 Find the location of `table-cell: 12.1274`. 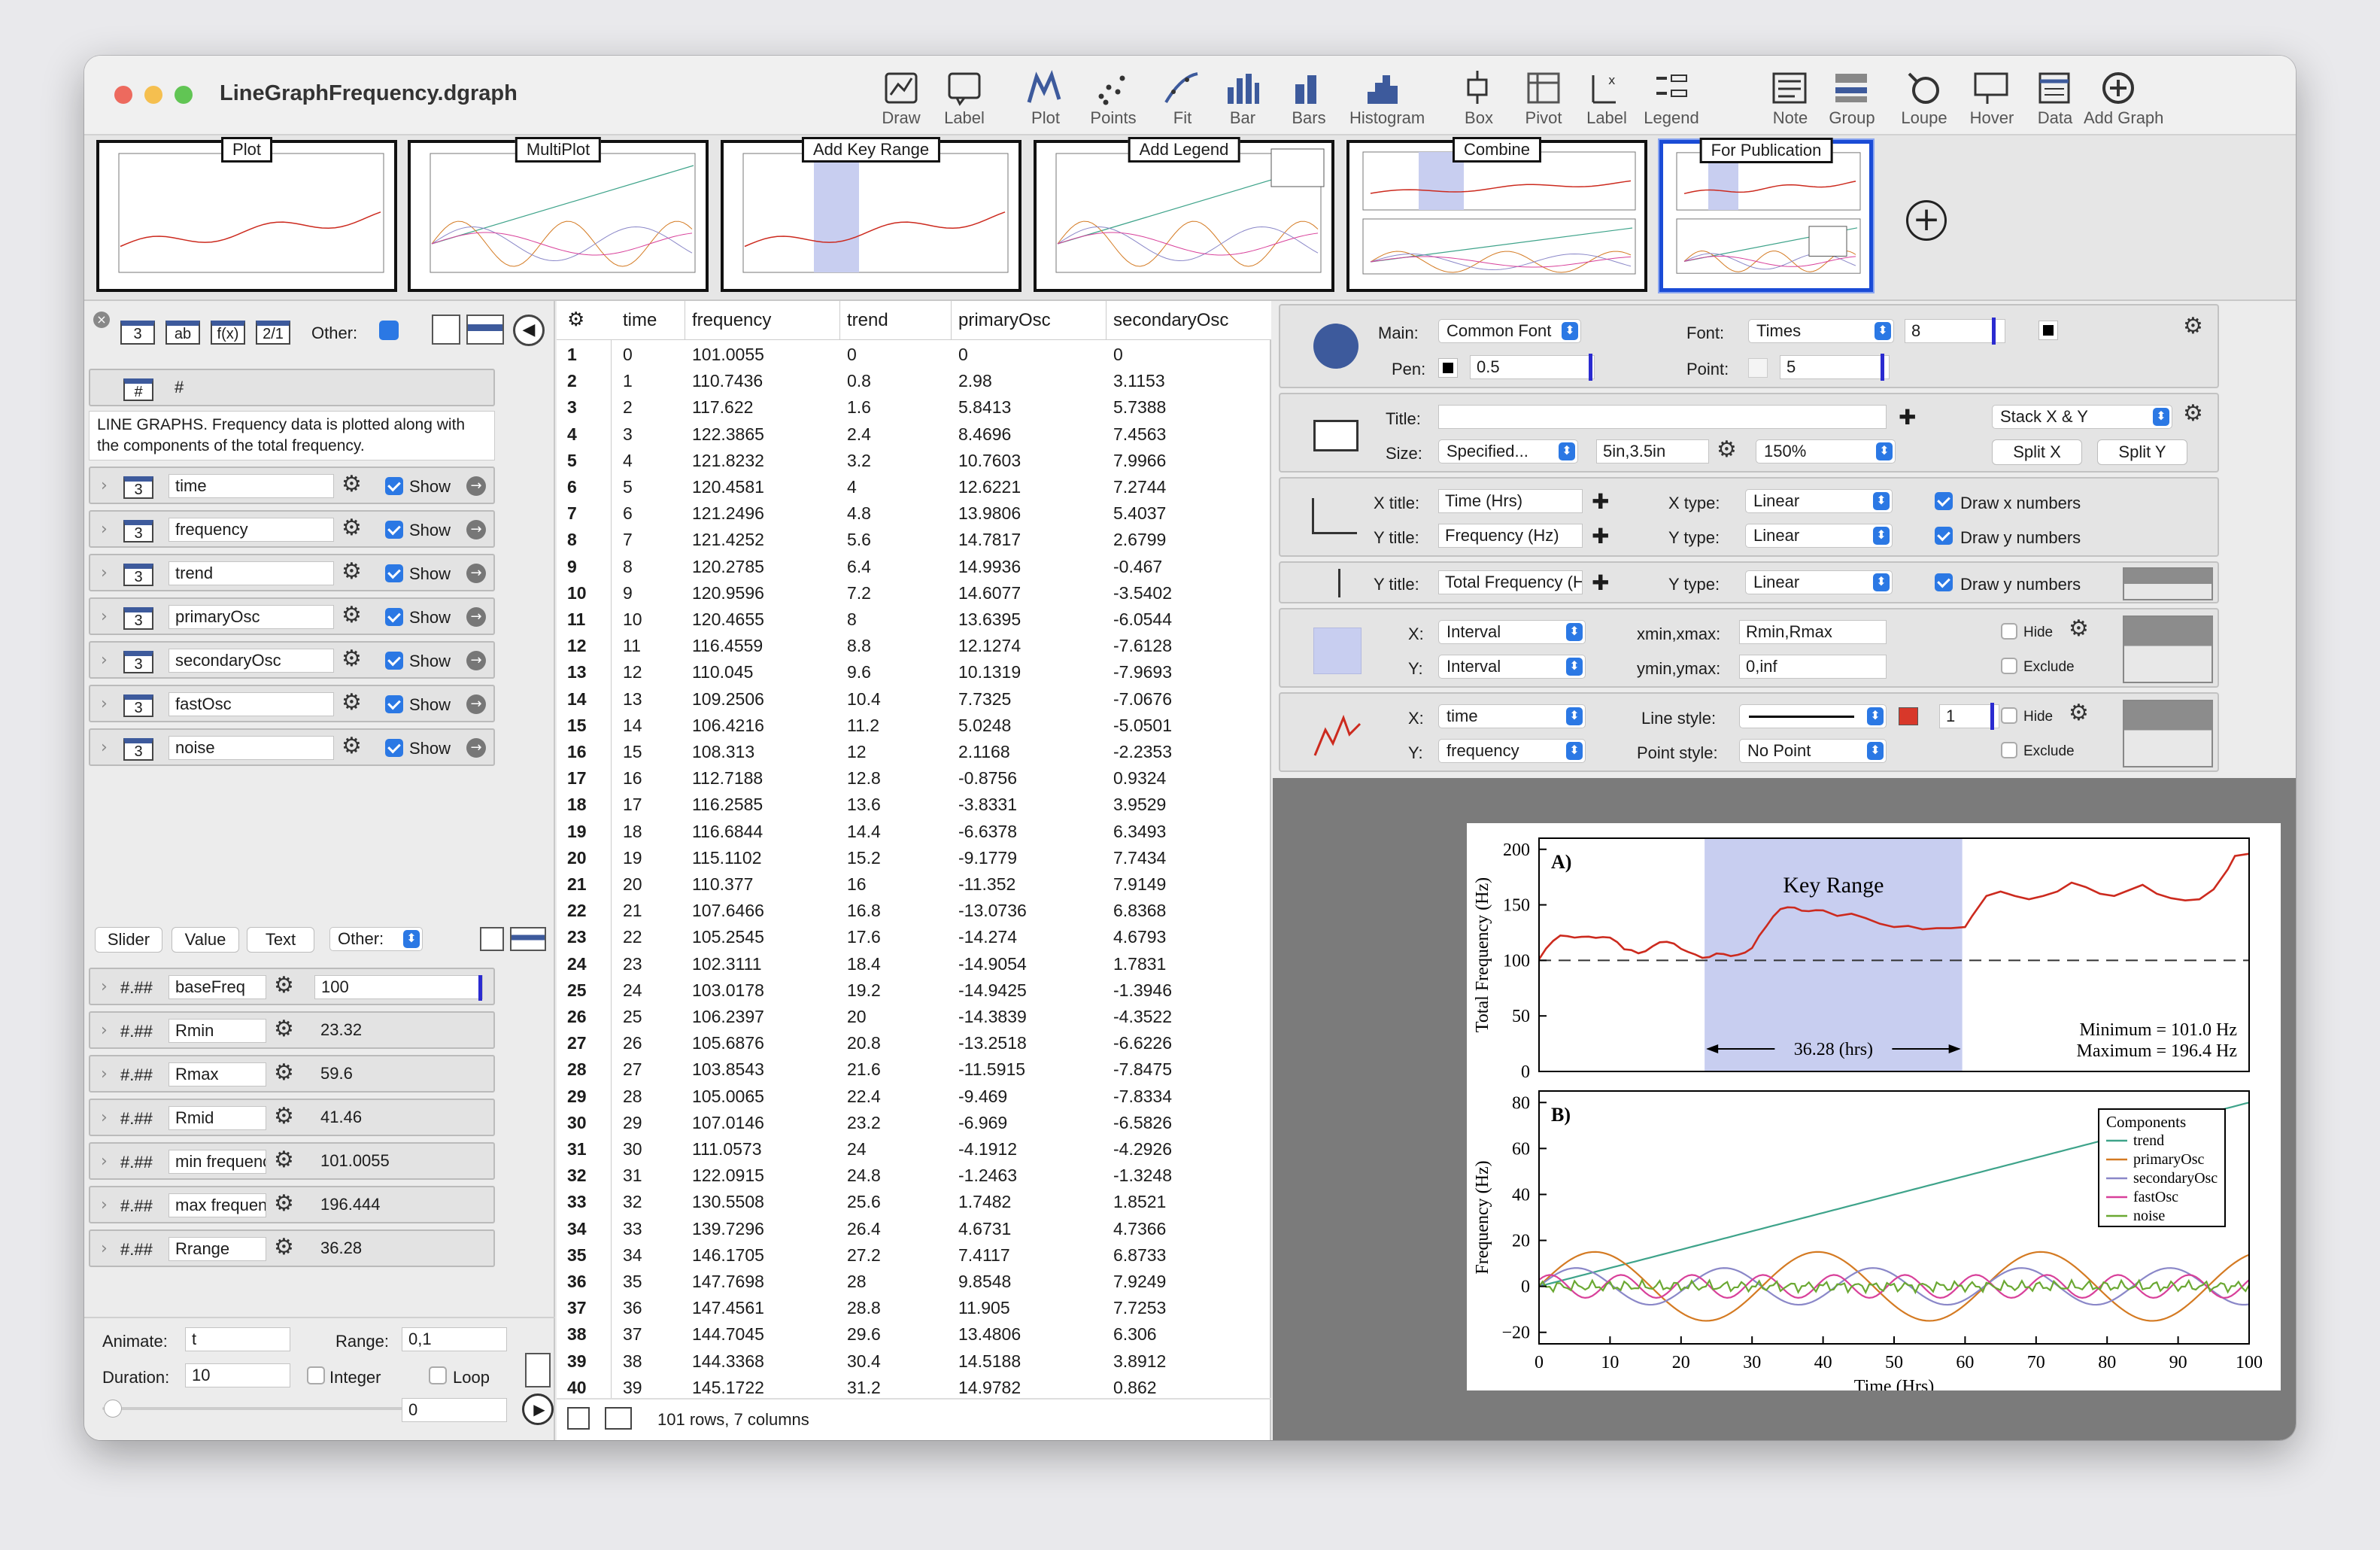

table-cell: 12.1274 is located at coordinates (989, 646).